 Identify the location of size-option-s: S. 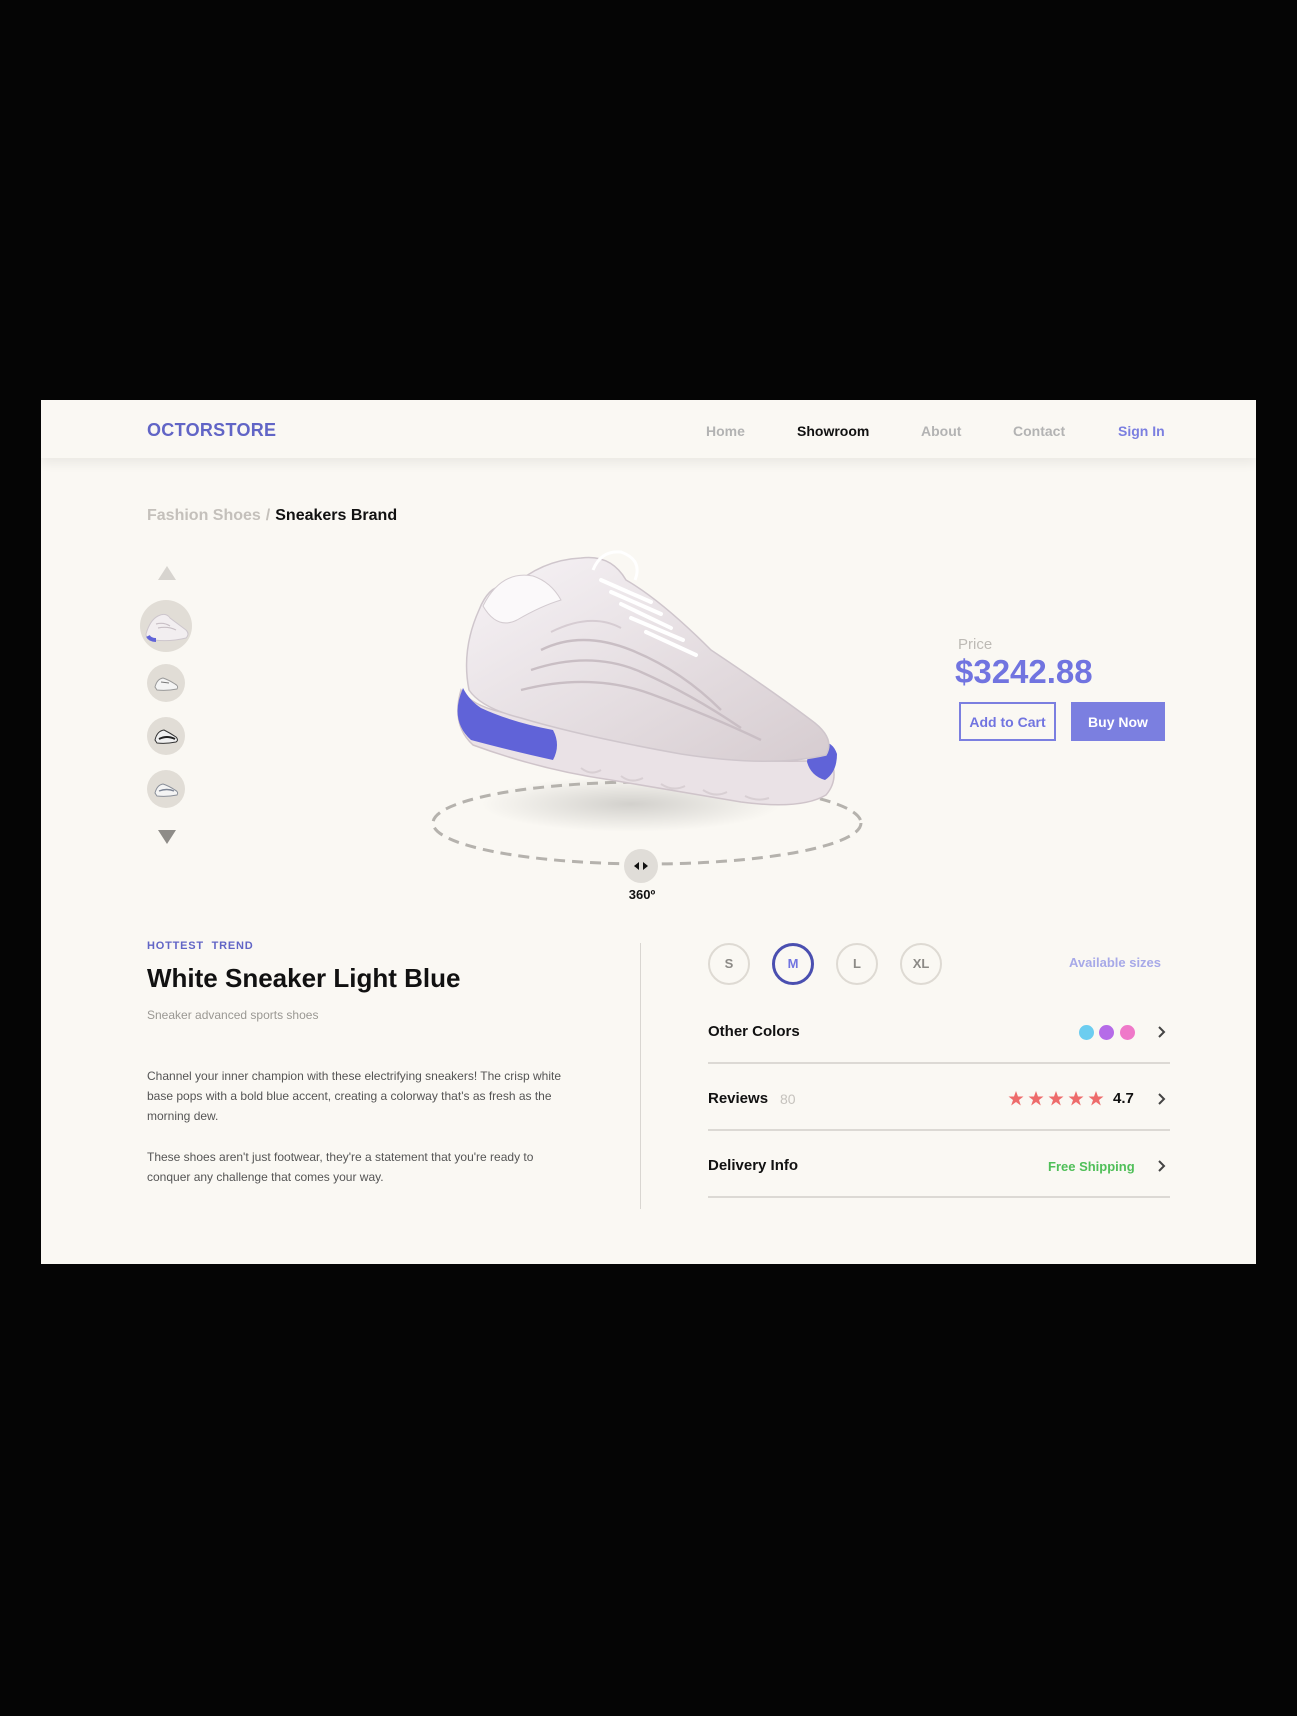
(729, 964).